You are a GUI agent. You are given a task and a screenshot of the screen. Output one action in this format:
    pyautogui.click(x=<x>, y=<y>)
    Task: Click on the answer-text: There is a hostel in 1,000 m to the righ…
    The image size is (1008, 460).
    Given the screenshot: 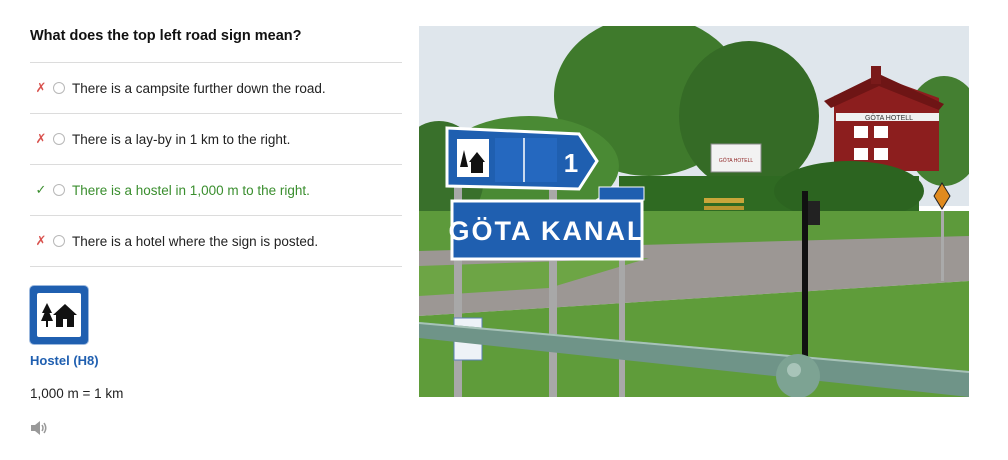 What is the action you would take?
    pyautogui.click(x=191, y=190)
    